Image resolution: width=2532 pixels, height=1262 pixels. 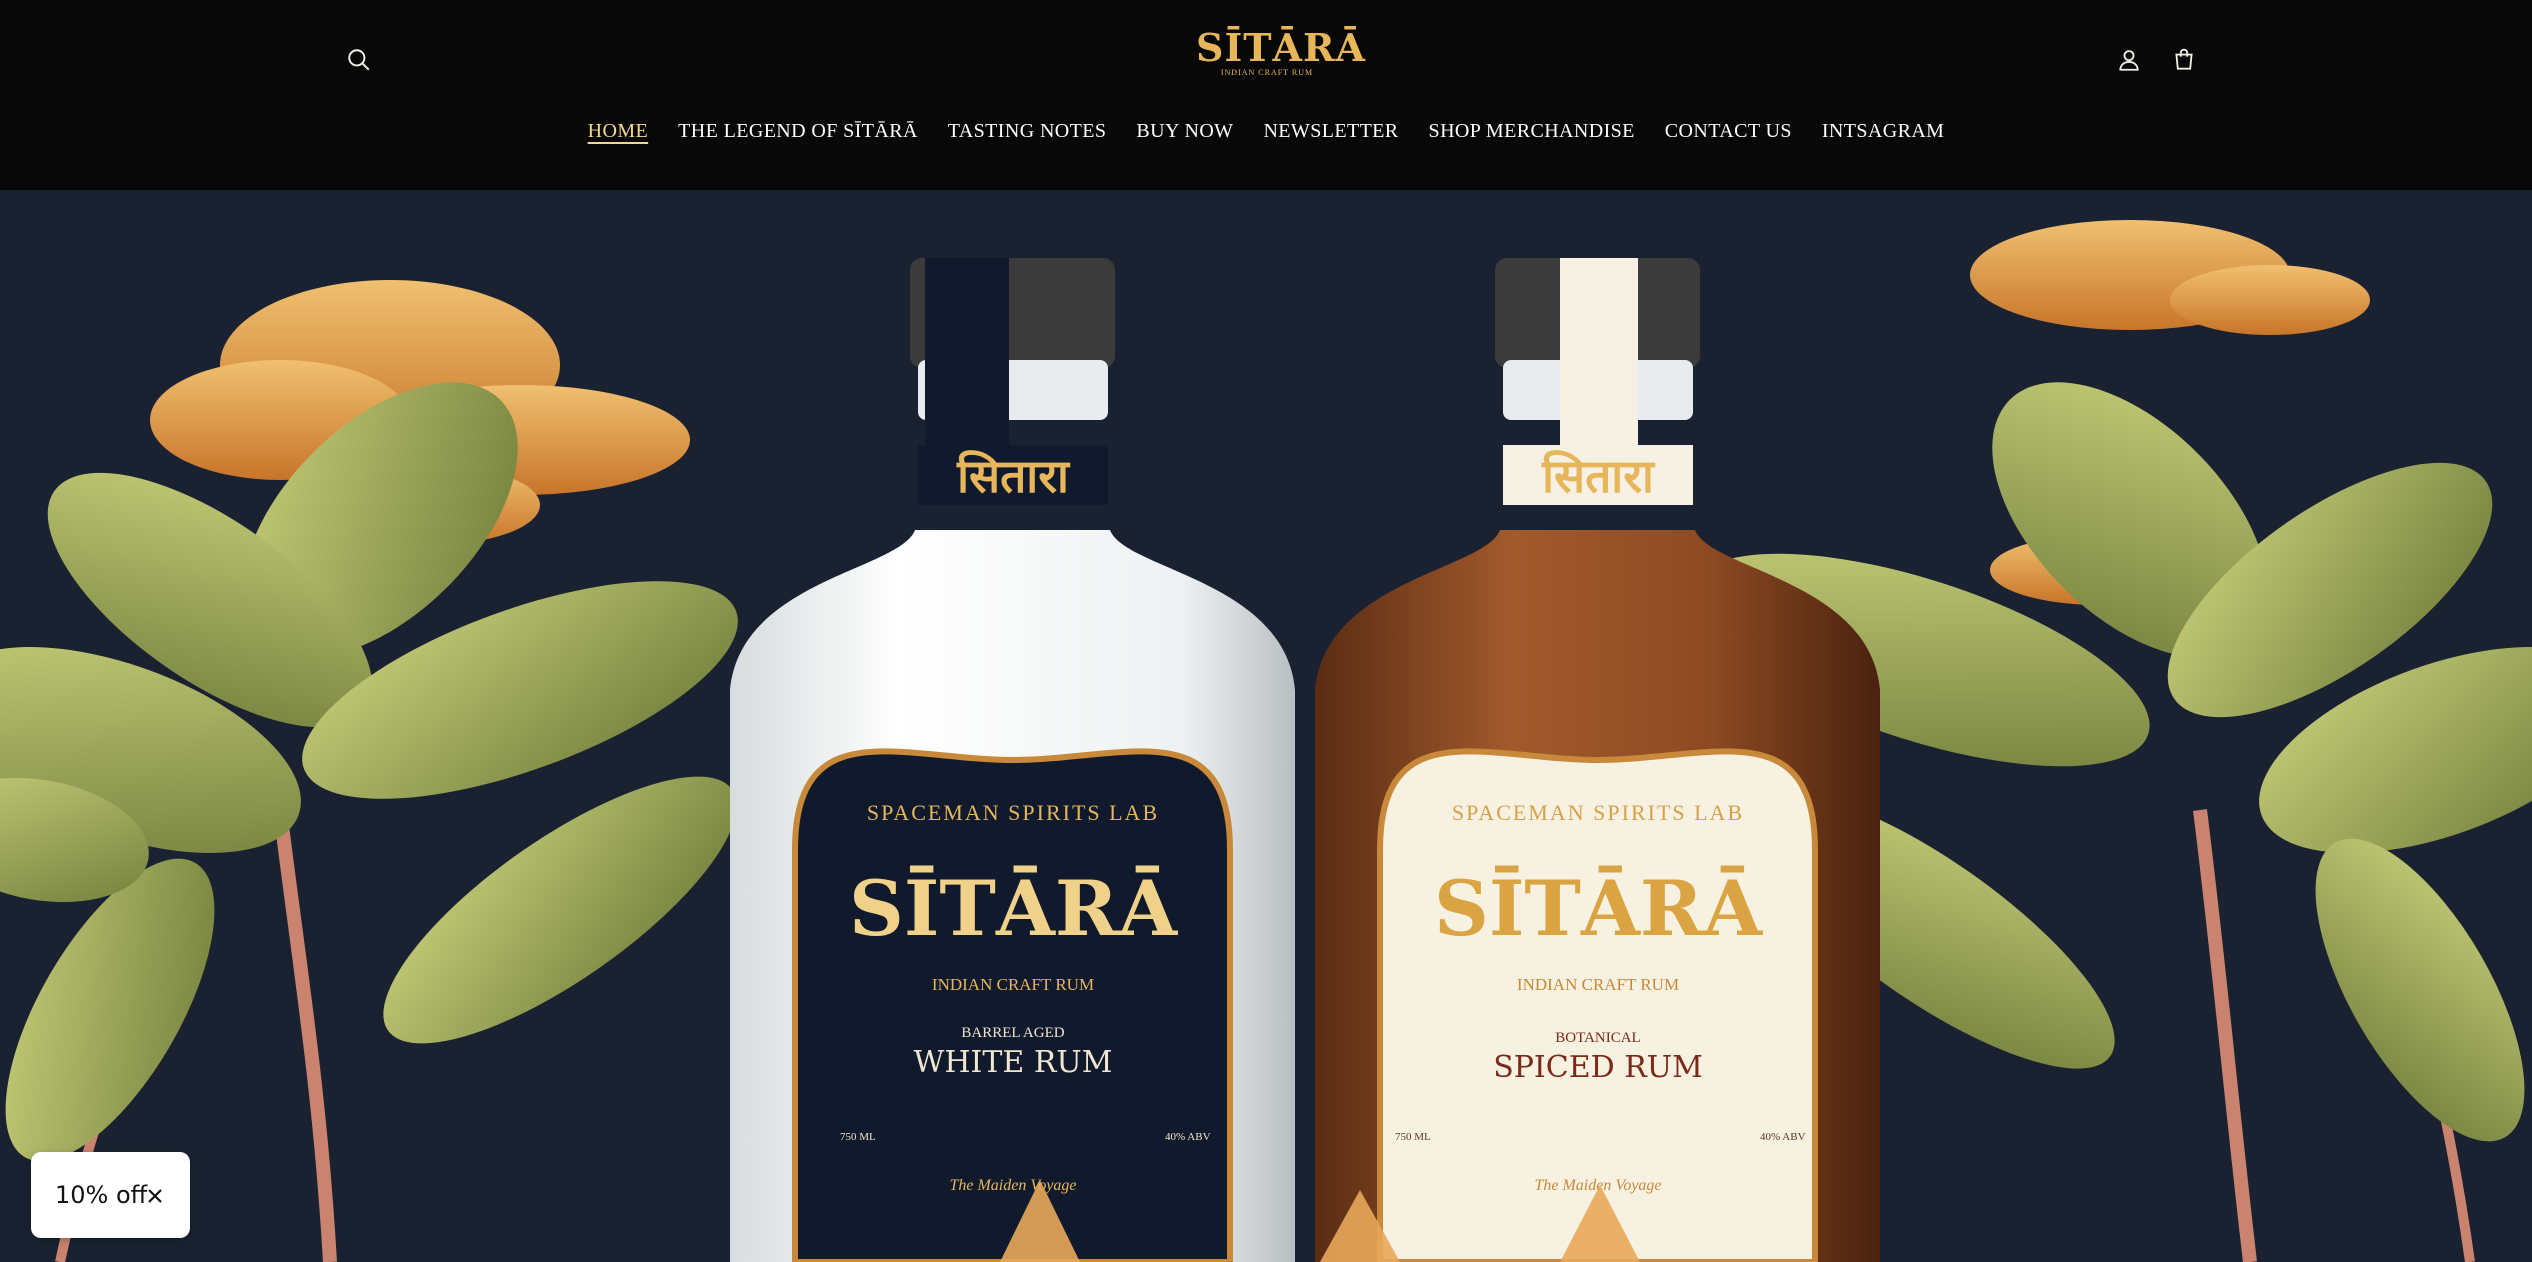 What do you see at coordinates (2184, 60) in the screenshot?
I see `cart-icon` at bounding box center [2184, 60].